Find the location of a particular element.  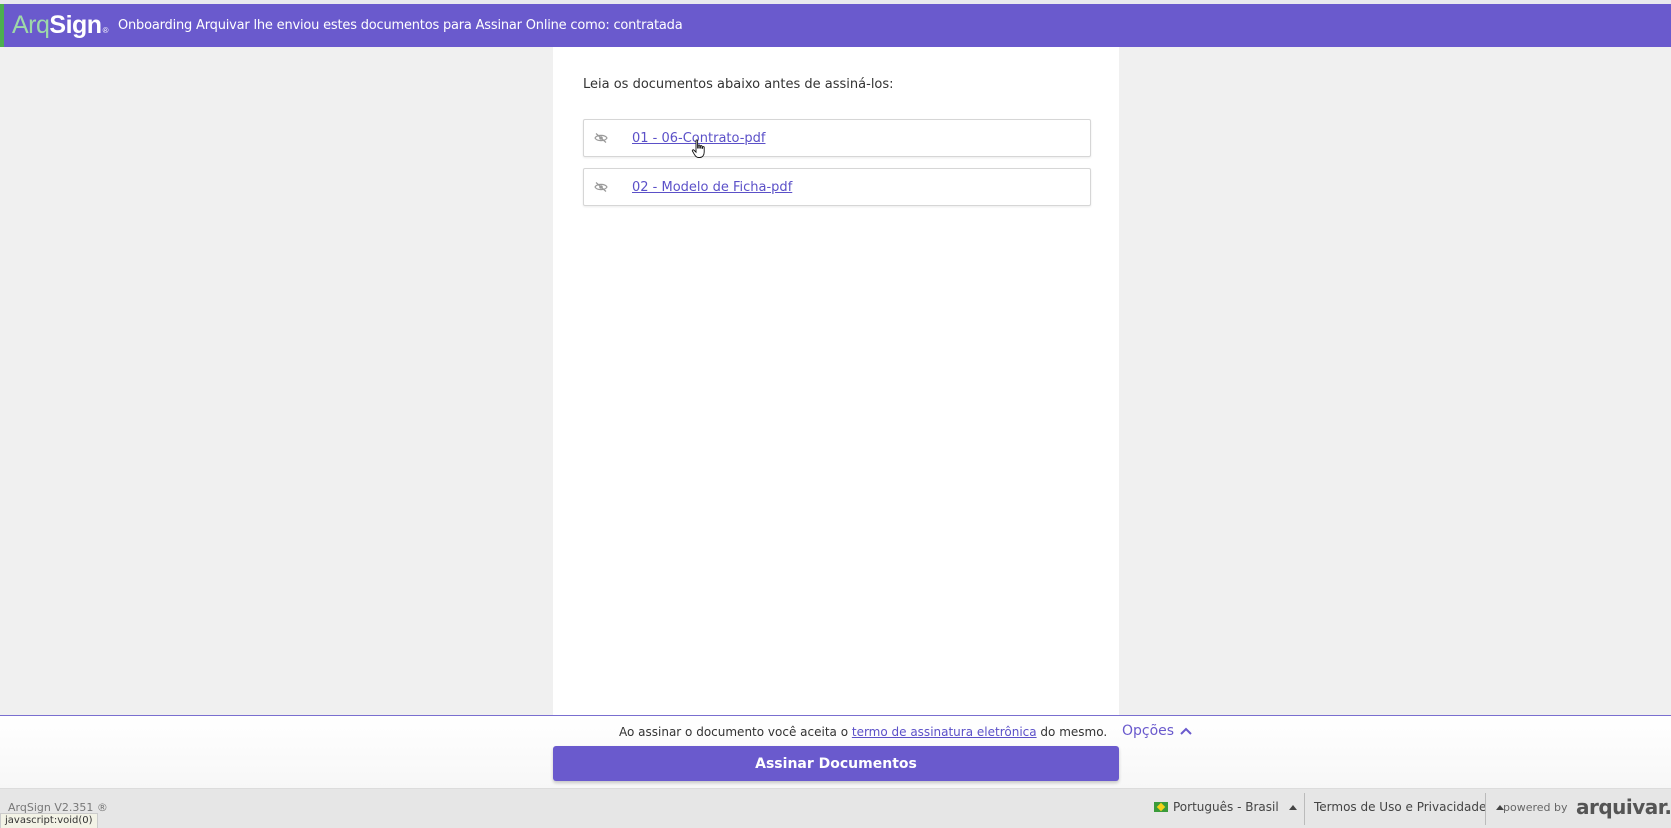

hand-cursor-icon is located at coordinates (698, 148).